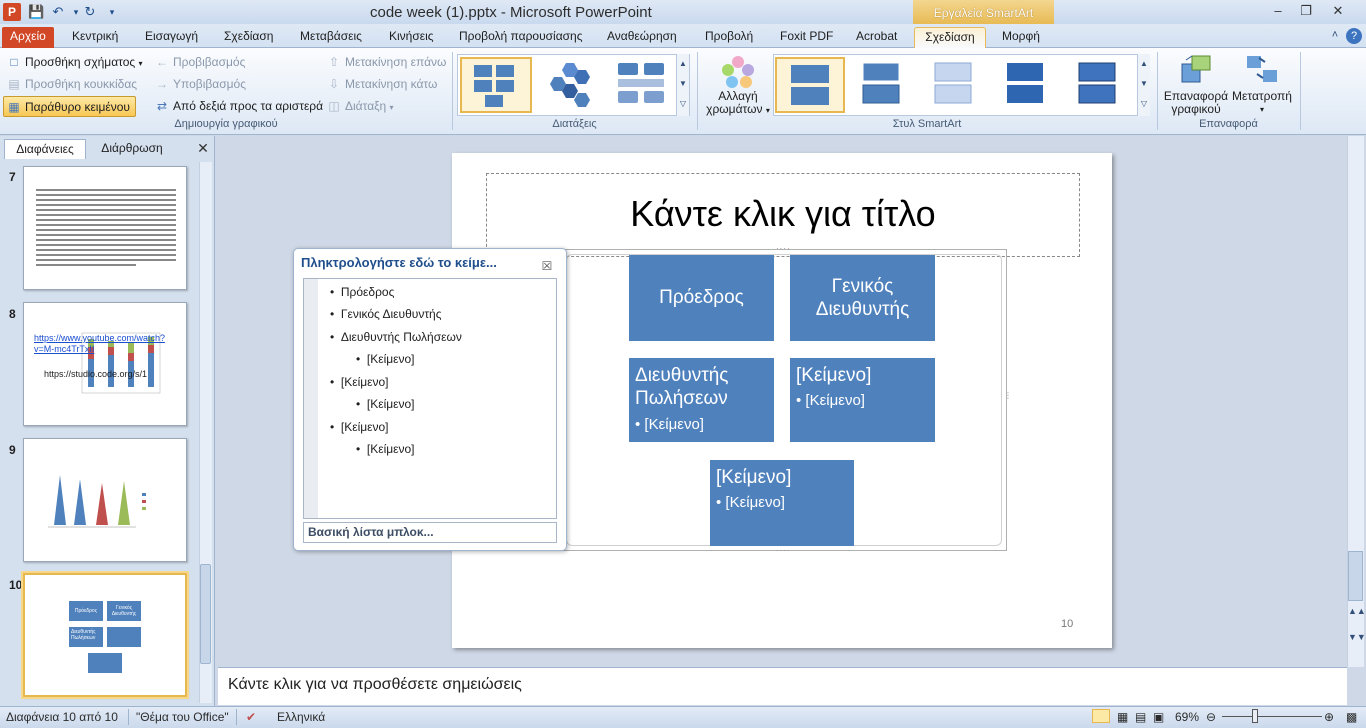  Describe the element at coordinates (1272, 716) in the screenshot. I see `zoom-slider-track` at that location.